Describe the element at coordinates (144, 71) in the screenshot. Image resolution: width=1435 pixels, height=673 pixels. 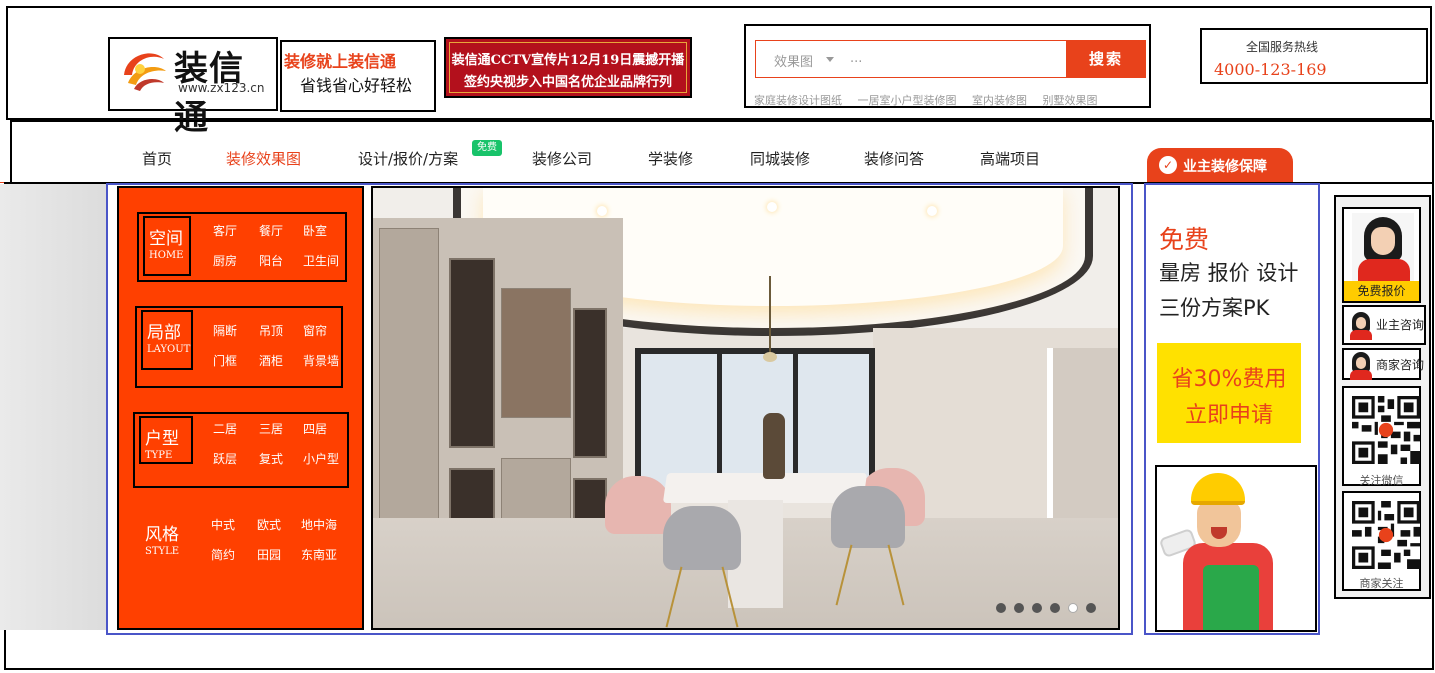
I see `logo-swirl-icon` at that location.